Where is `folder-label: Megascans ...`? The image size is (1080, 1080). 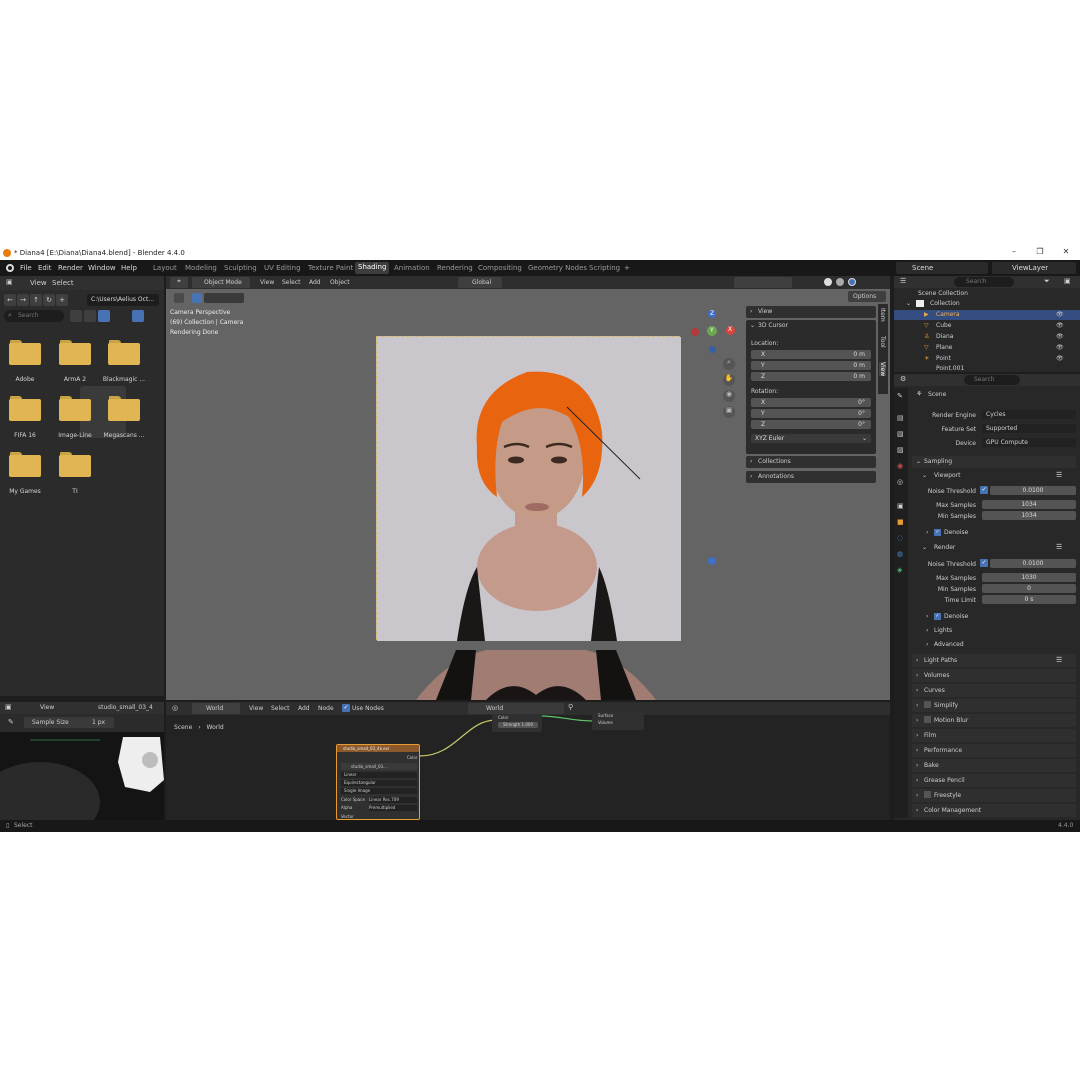
folder-label: Megascans ... is located at coordinates (124, 435).